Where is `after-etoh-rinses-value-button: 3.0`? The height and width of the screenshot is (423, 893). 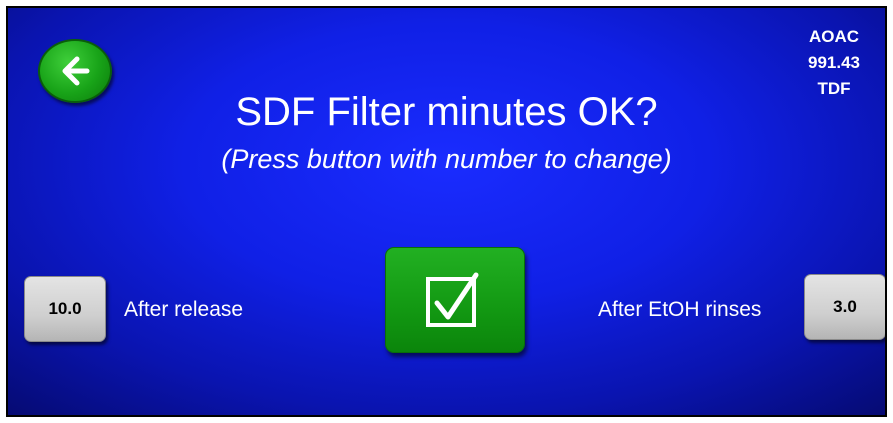
after-etoh-rinses-value-button: 3.0 is located at coordinates (844, 307).